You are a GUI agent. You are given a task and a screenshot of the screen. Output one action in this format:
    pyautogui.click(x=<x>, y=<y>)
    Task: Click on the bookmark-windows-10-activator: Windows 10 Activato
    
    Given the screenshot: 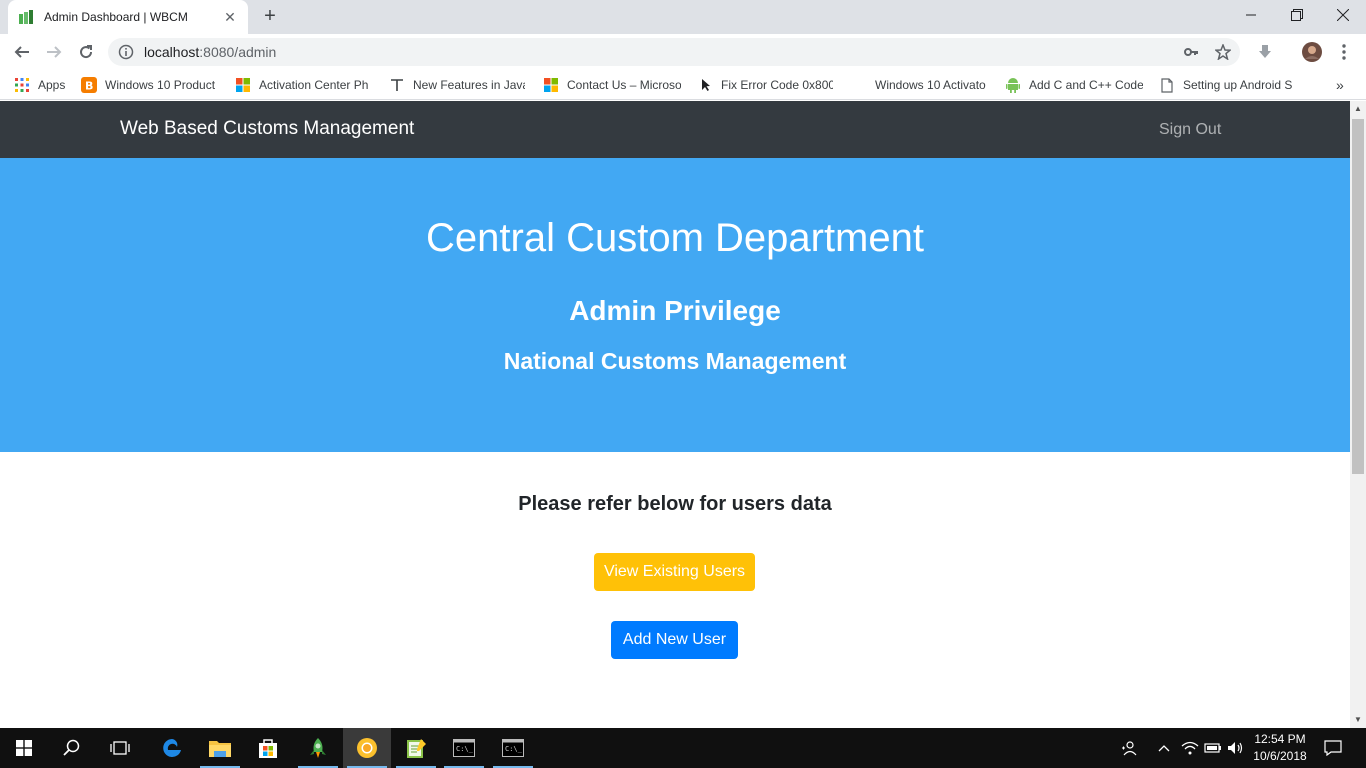 What is the action you would take?
    pyautogui.click(x=920, y=85)
    